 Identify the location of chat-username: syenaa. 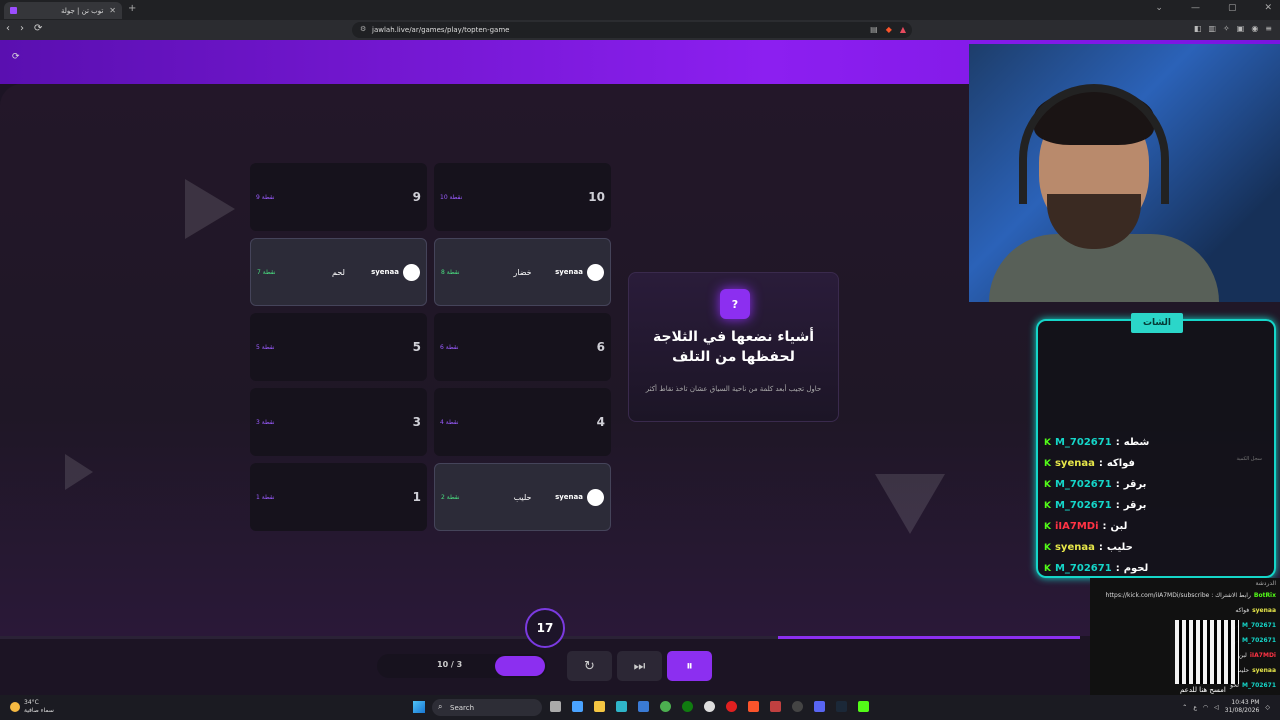
(1074, 463).